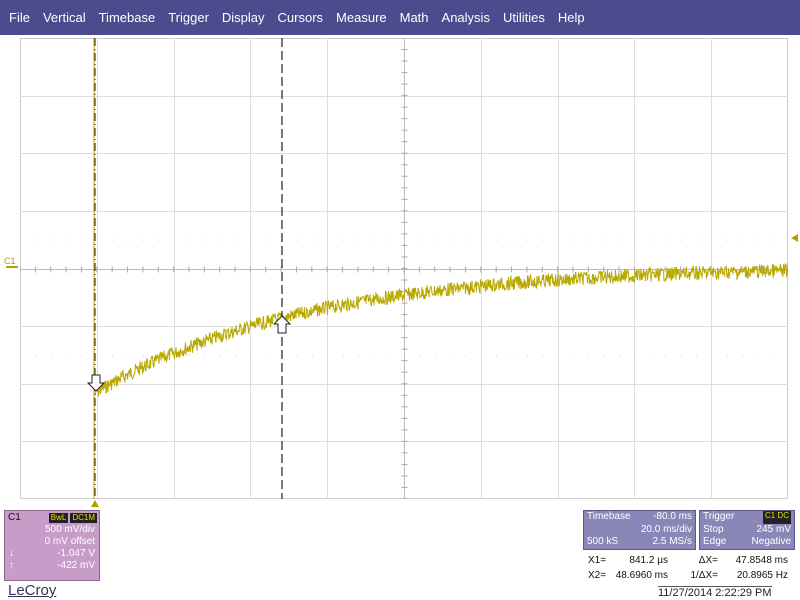 This screenshot has height=600, width=800. I want to click on coupling-badge: DC1M, so click(83, 517).